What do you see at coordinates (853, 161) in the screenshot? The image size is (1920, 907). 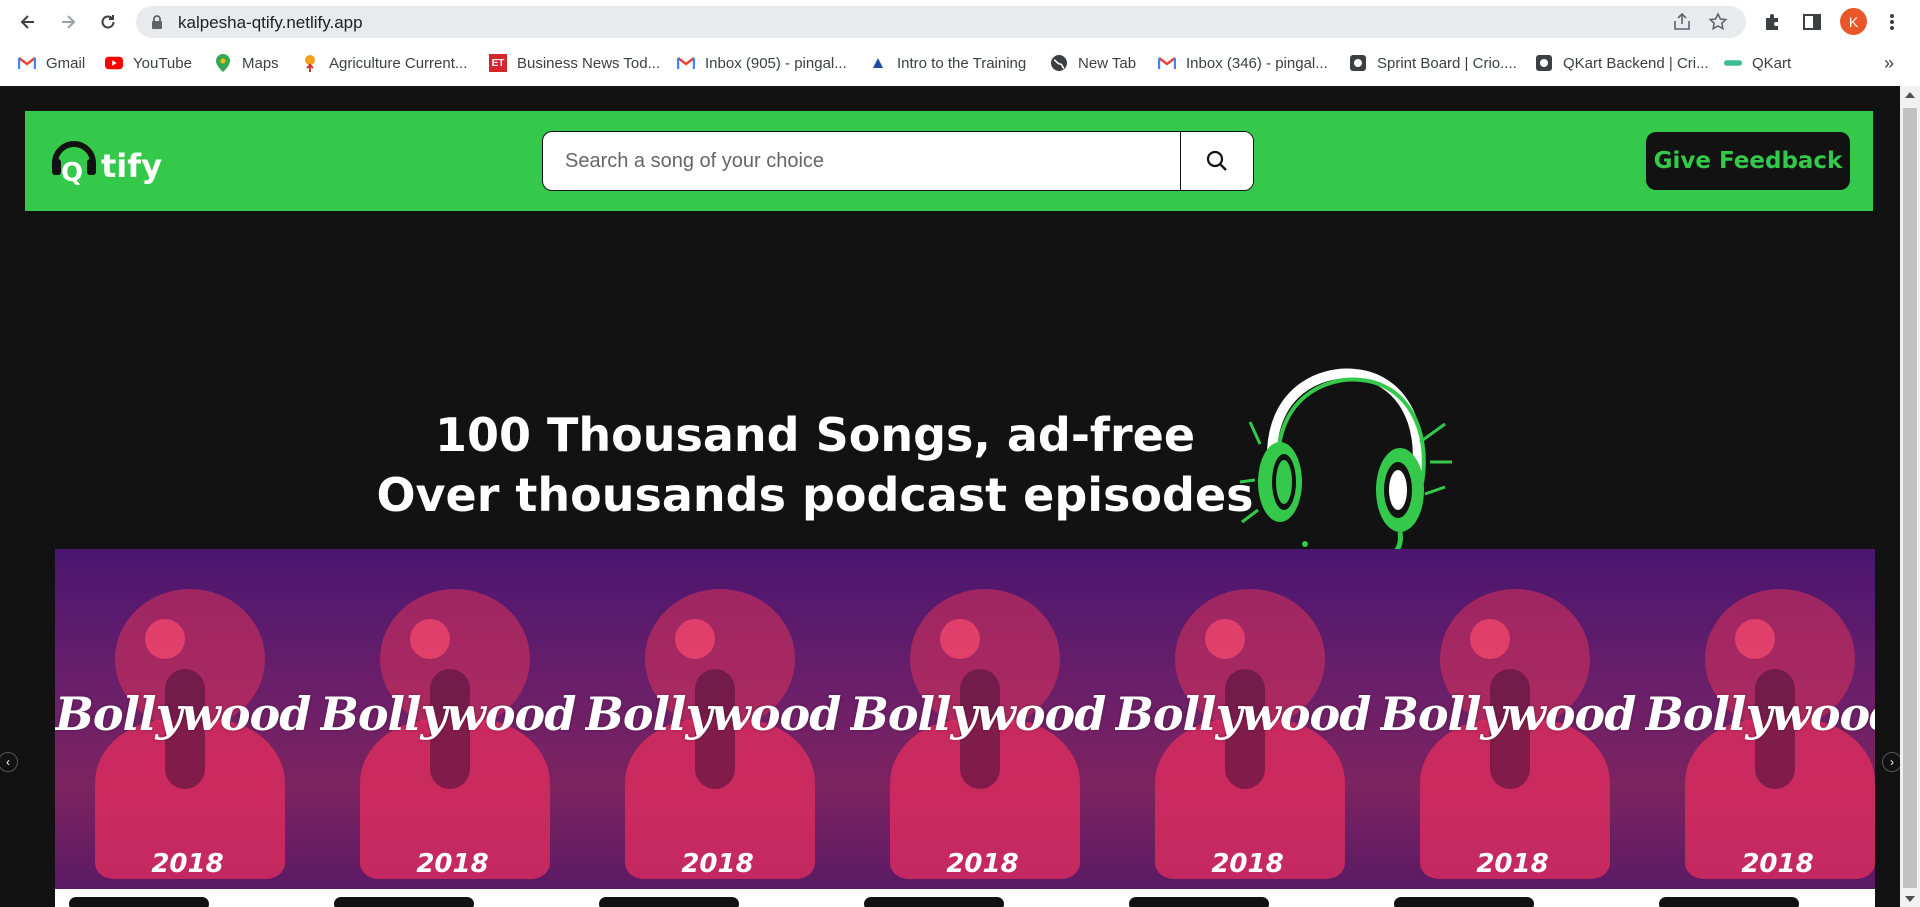 I see `search-input` at bounding box center [853, 161].